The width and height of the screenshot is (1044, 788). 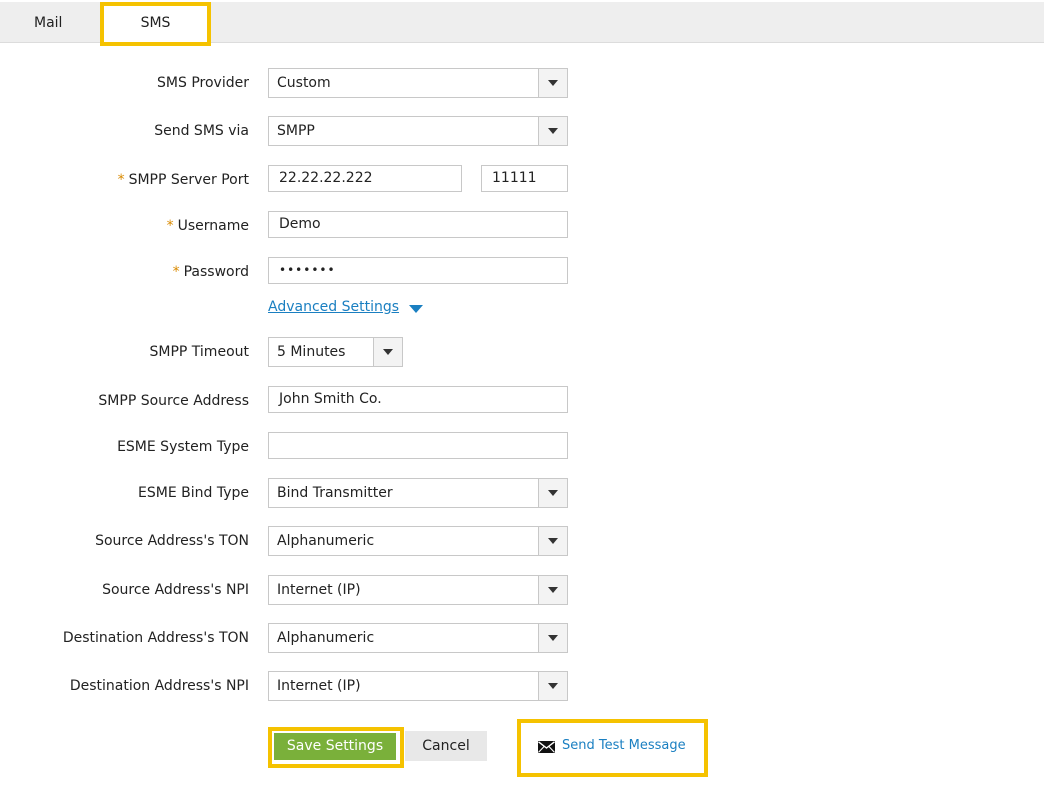 What do you see at coordinates (365, 178) in the screenshot?
I see `smpp-server-input: 22.22.22.222` at bounding box center [365, 178].